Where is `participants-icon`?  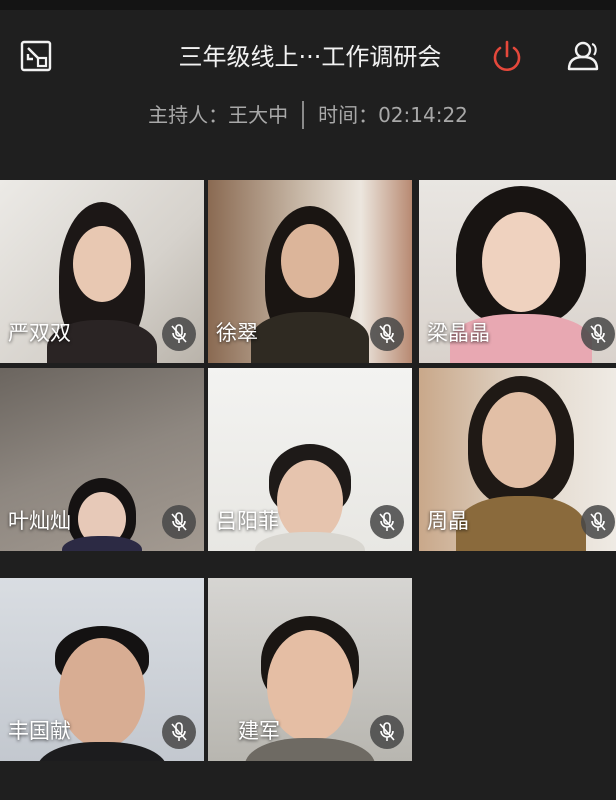
participants-icon is located at coordinates (584, 56).